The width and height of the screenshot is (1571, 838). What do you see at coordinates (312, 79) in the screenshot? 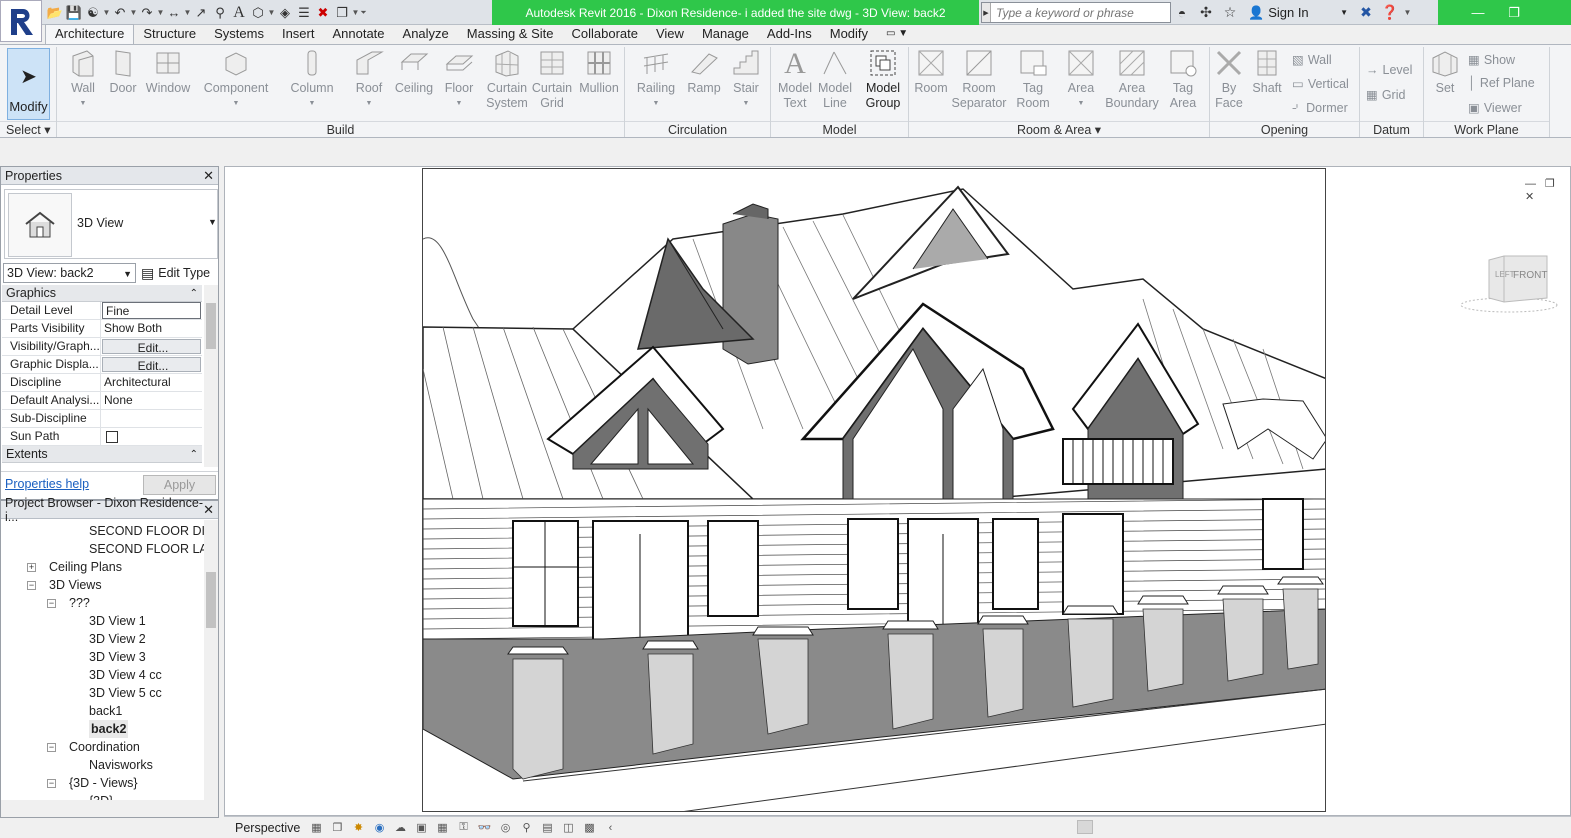
I see `column-button: Column ▼` at bounding box center [312, 79].